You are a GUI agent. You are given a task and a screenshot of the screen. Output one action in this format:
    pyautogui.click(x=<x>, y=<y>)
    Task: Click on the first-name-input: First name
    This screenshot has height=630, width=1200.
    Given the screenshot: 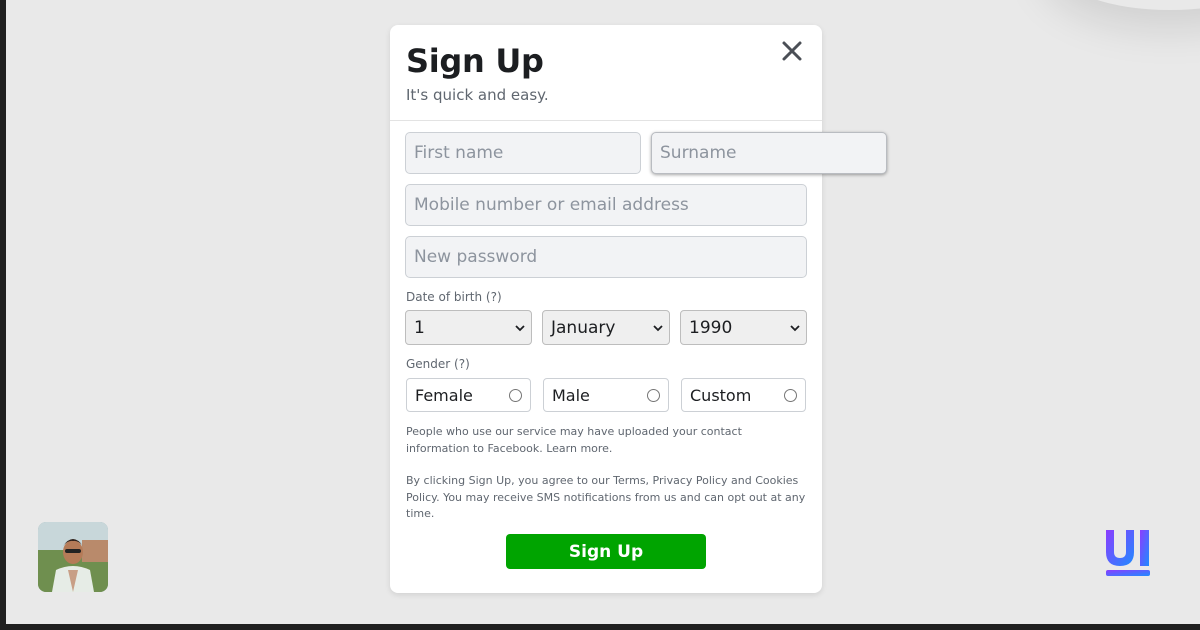 What is the action you would take?
    pyautogui.click(x=523, y=153)
    